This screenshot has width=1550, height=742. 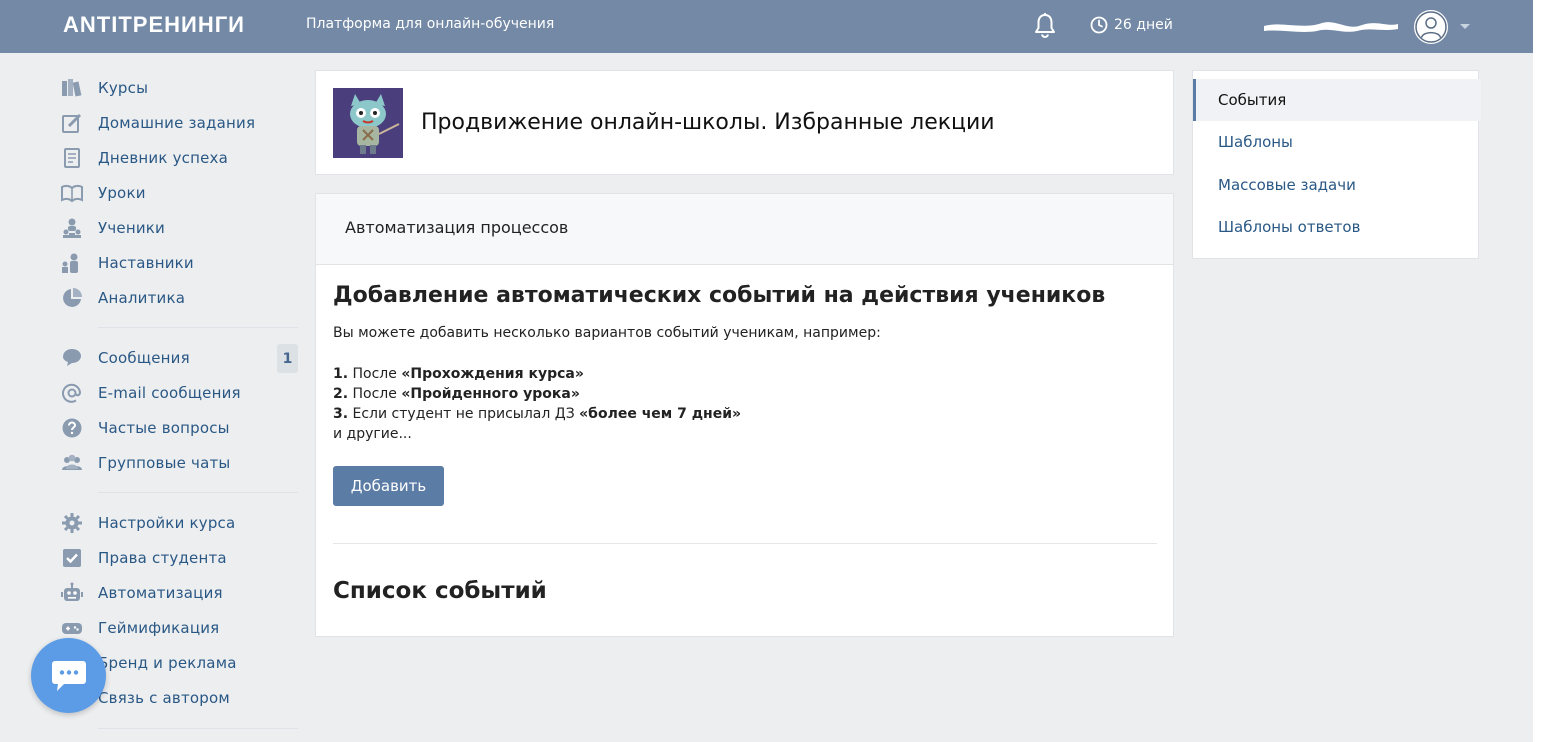 What do you see at coordinates (180, 87) in the screenshot?
I see `sidebar-item-courses: Курсы` at bounding box center [180, 87].